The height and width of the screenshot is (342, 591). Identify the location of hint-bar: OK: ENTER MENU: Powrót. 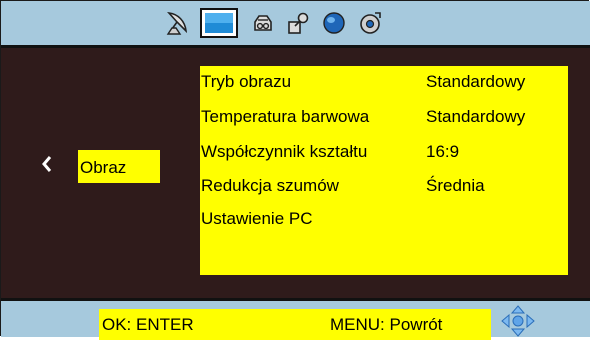
(295, 319).